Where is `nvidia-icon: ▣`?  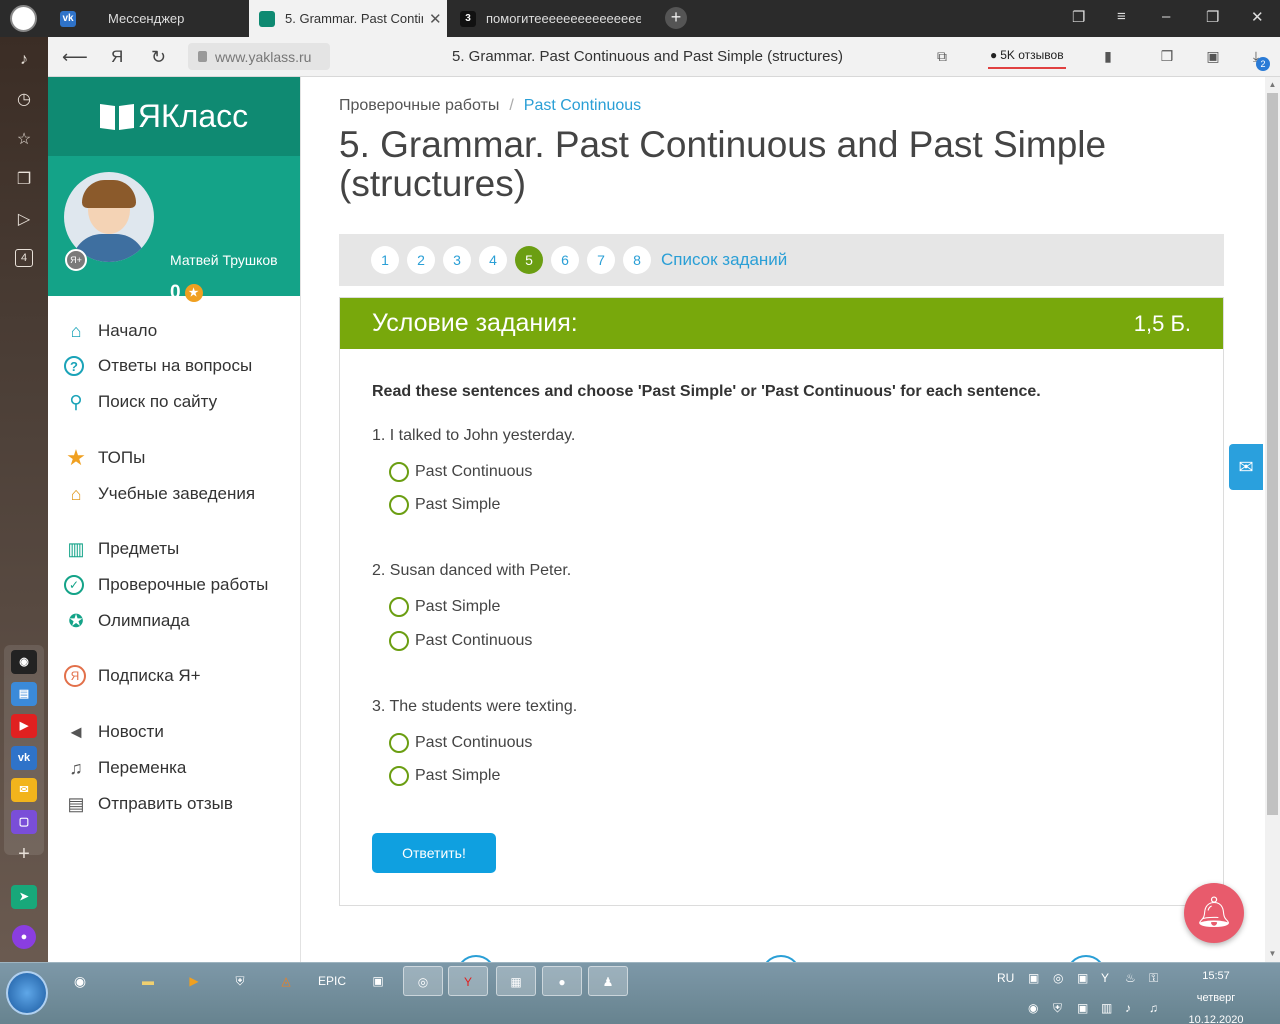 nvidia-icon: ▣ is located at coordinates (1082, 1008).